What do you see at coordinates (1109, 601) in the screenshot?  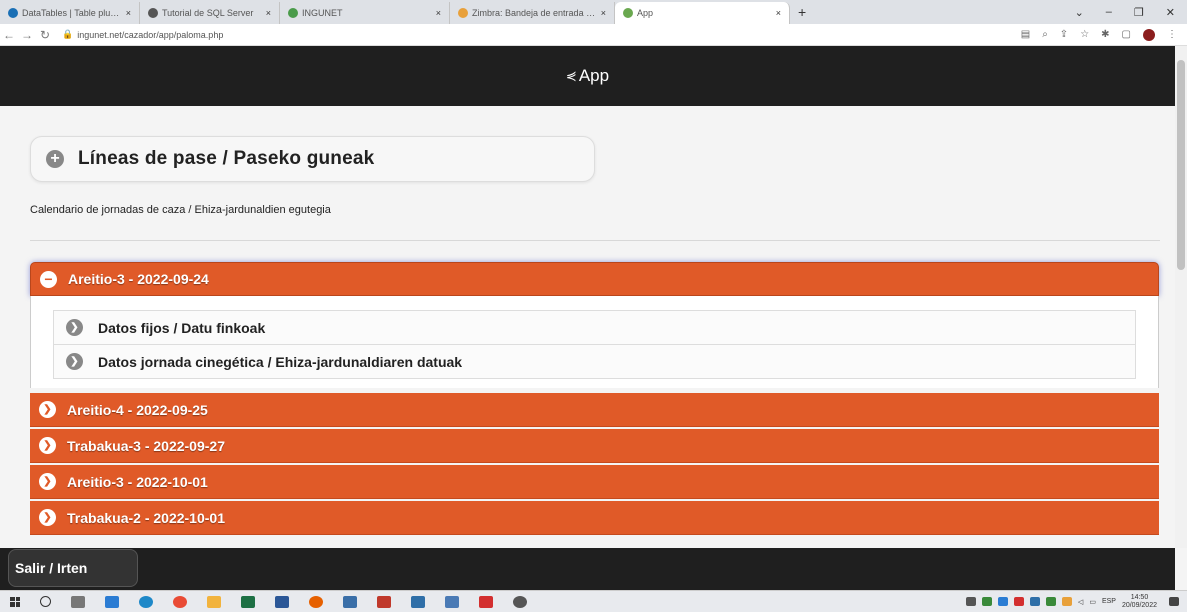 I see `language-indicator: ESP` at bounding box center [1109, 601].